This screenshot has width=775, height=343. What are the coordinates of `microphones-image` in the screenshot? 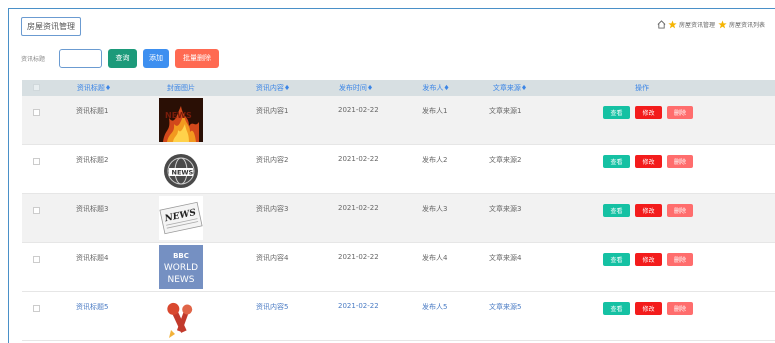 It's located at (181, 316).